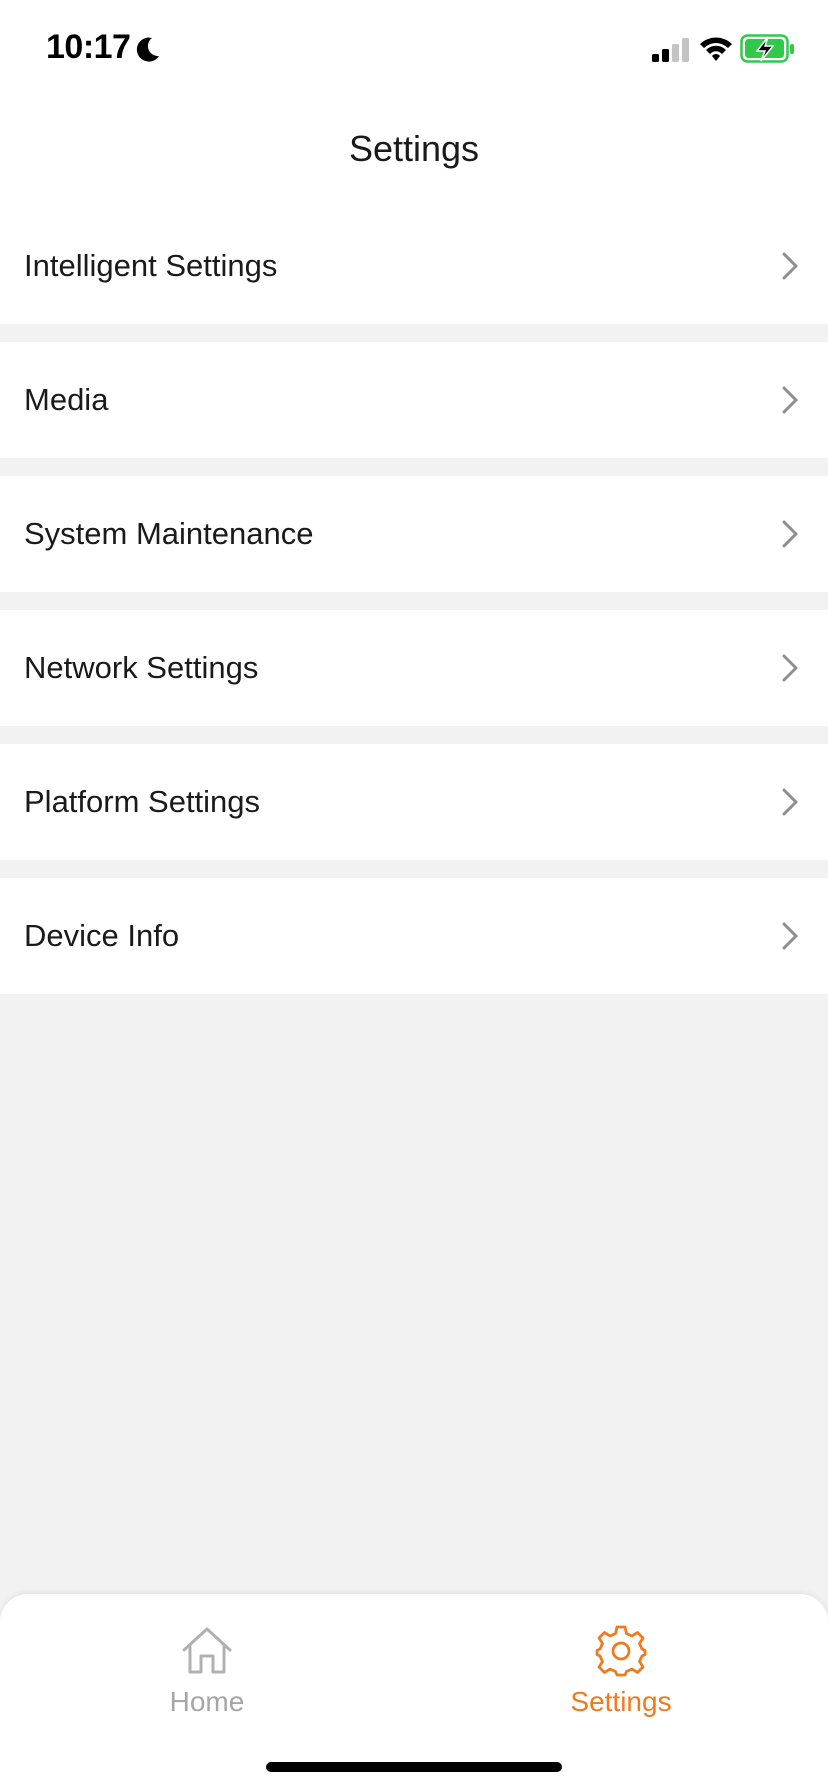 The height and width of the screenshot is (1792, 828). I want to click on menu-item-platform-settings: Platform Settings, so click(414, 802).